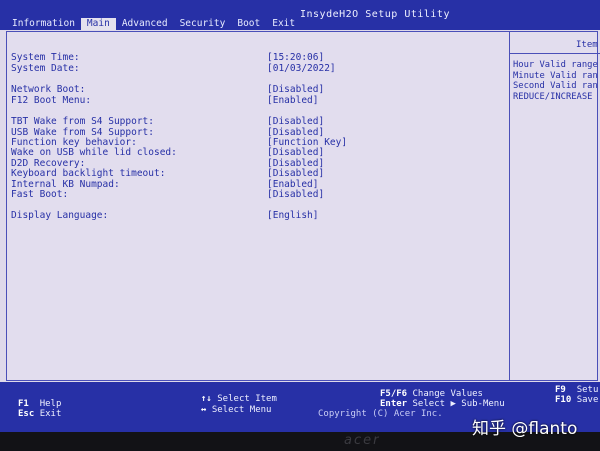  What do you see at coordinates (167, 194) in the screenshot?
I see `setting-fast-boot: Fast Boot: [Disabled]` at bounding box center [167, 194].